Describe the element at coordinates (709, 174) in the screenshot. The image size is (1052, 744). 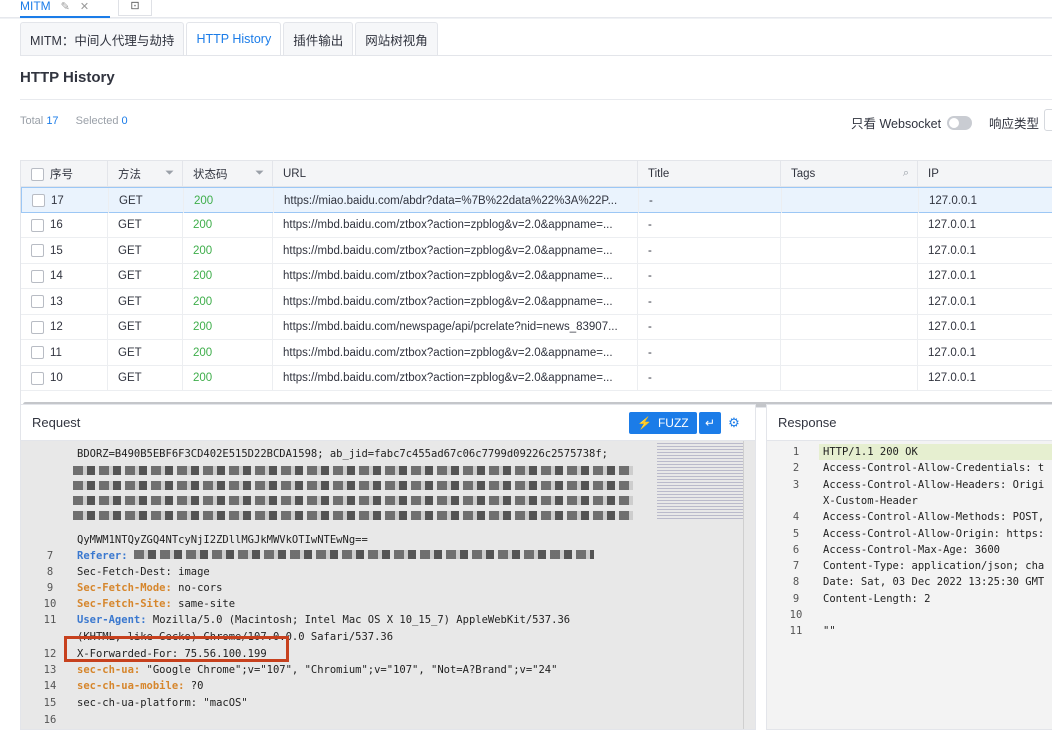
I see `column-header-title: Title` at that location.